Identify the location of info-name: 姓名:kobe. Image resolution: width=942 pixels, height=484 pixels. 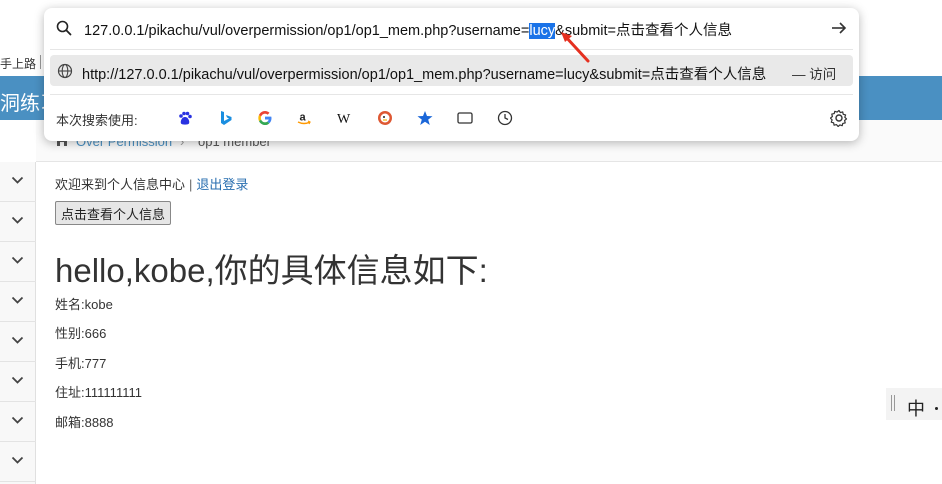
(84, 304).